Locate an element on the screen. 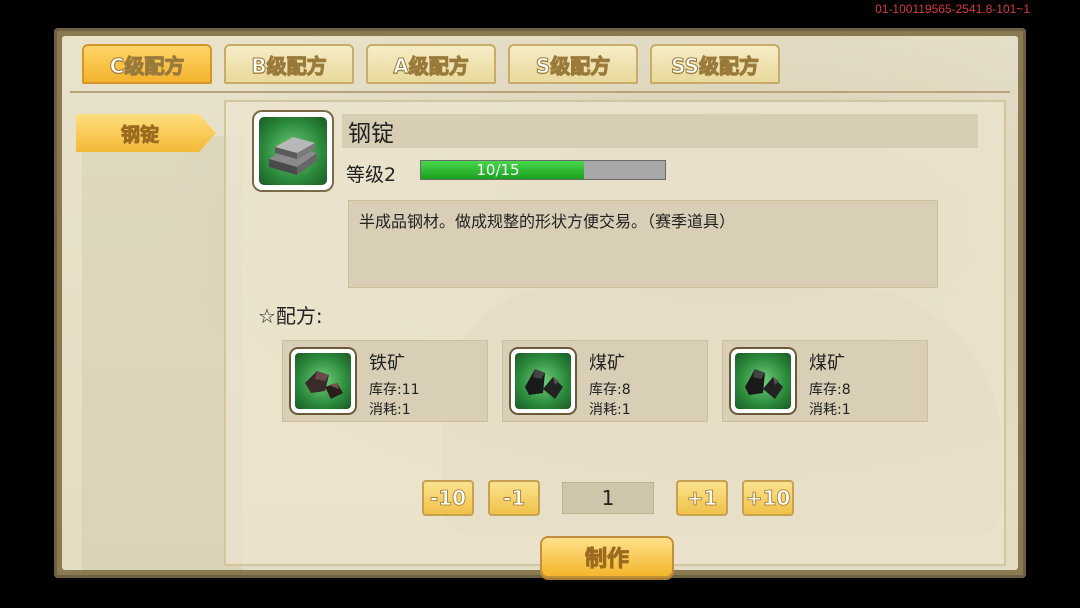  tab-s-recipe: S级配方 is located at coordinates (573, 64).